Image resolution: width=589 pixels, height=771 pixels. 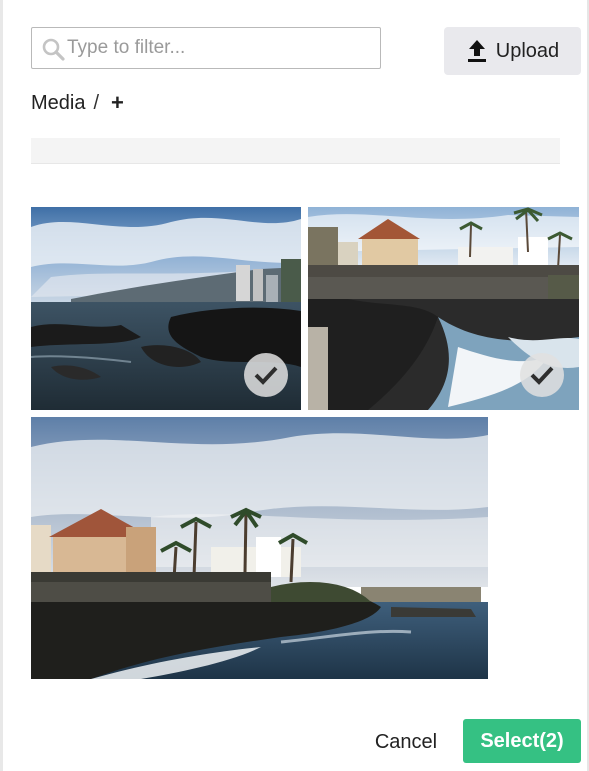 I want to click on upload-button: Upload, so click(x=512, y=51).